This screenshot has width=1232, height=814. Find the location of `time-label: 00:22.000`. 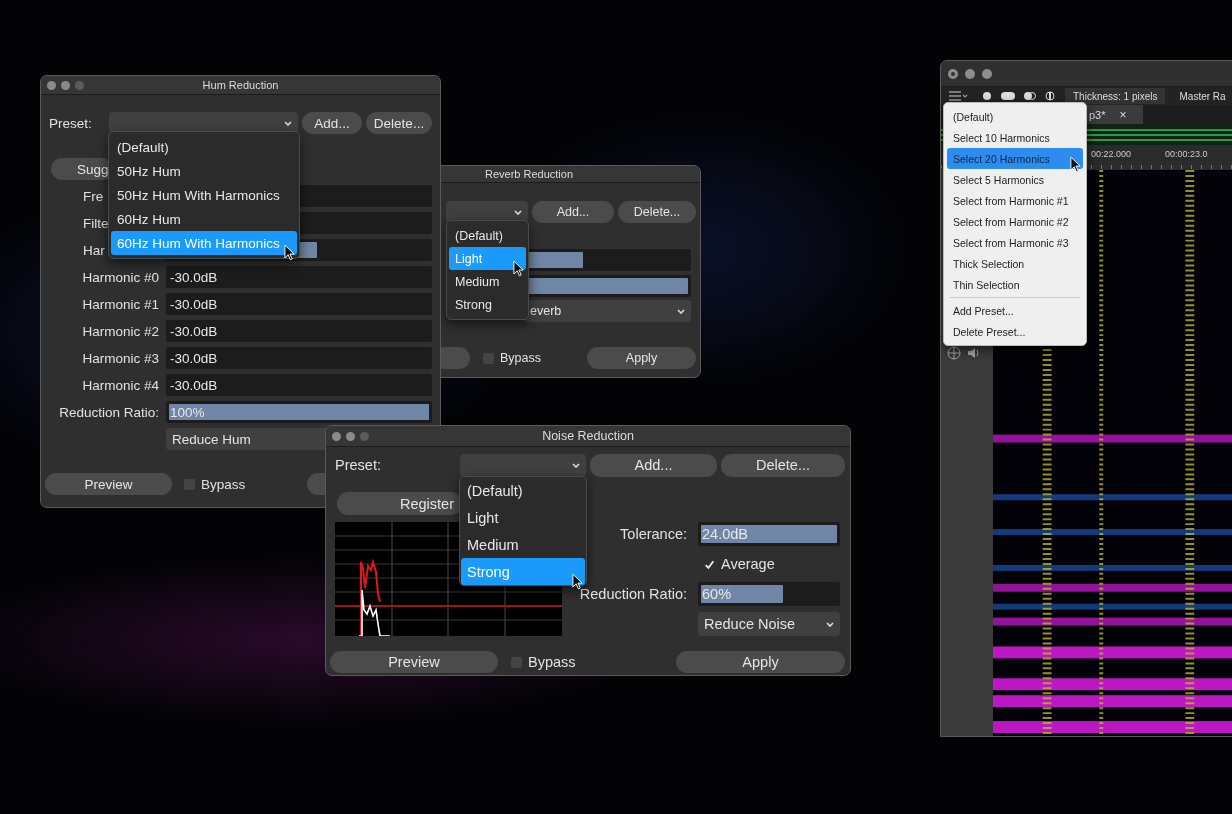

time-label: 00:22.000 is located at coordinates (1112, 155).